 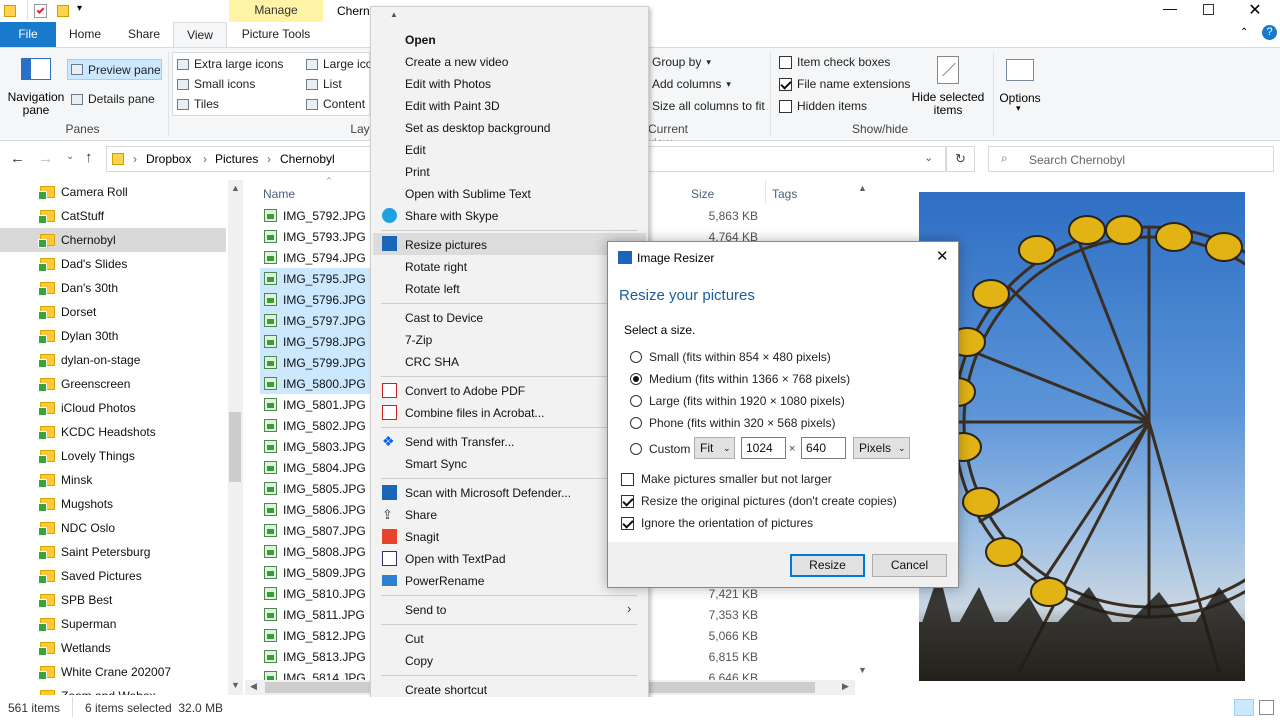 I want to click on menu-item-powerrename: PowerRename, so click(x=444, y=581).